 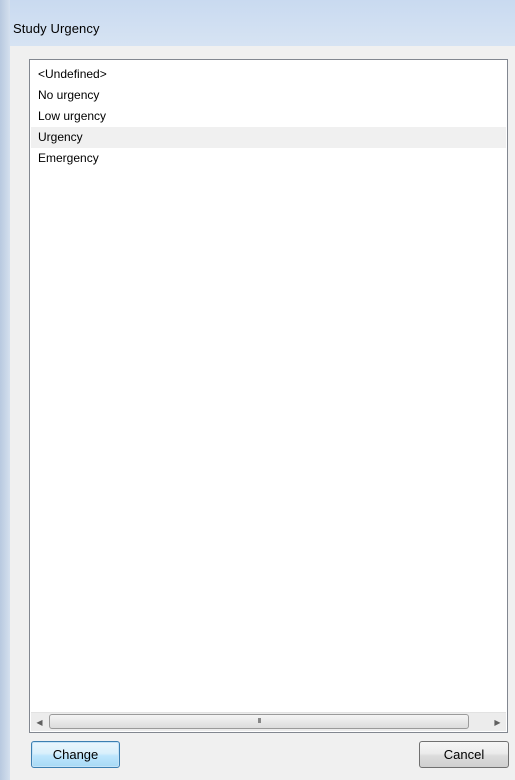 I want to click on list-item-undefined: <Undefined>, so click(x=268, y=74).